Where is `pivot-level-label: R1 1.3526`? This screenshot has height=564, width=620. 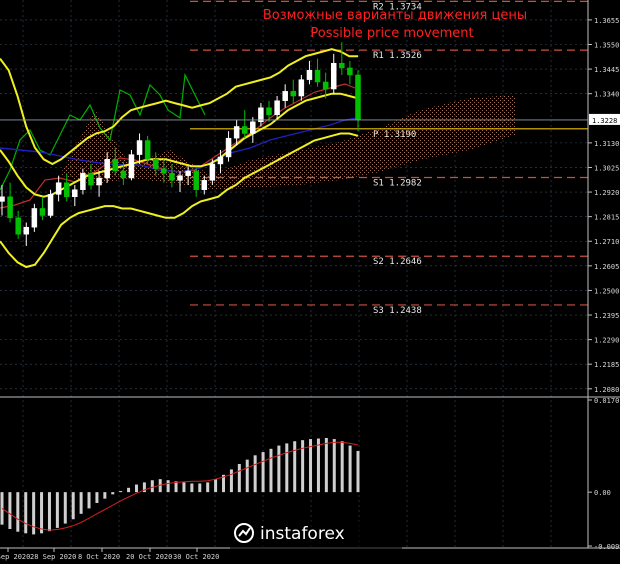 pivot-level-label: R1 1.3526 is located at coordinates (397, 56).